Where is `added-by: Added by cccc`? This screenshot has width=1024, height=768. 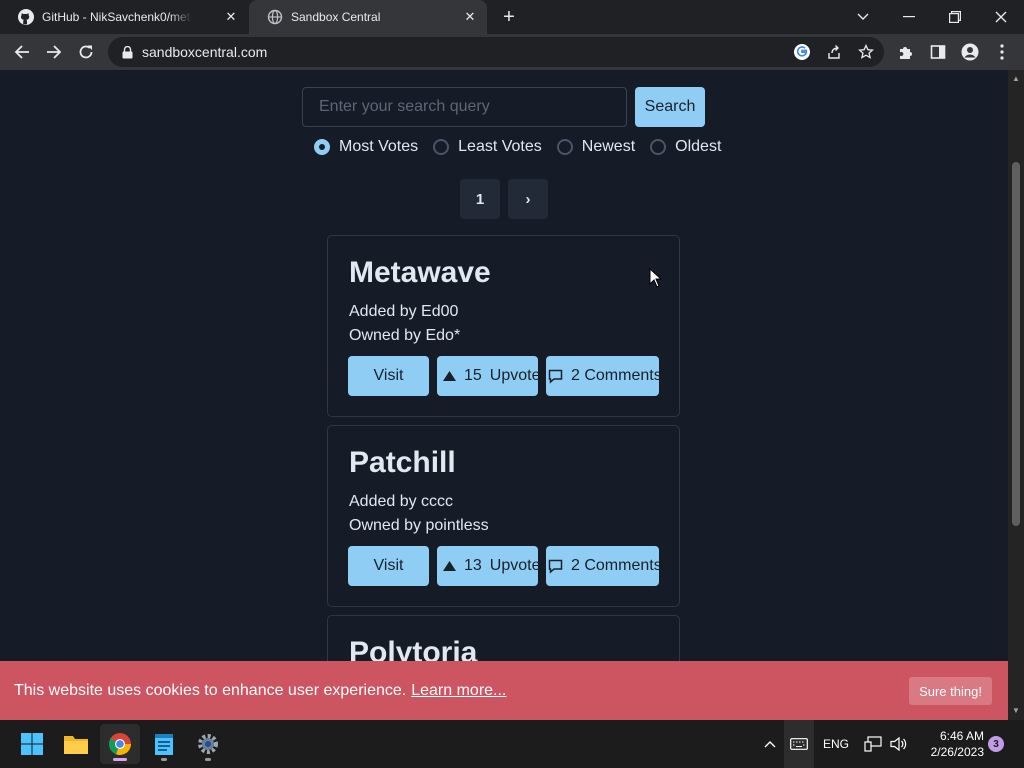 added-by: Added by cccc is located at coordinates (401, 501).